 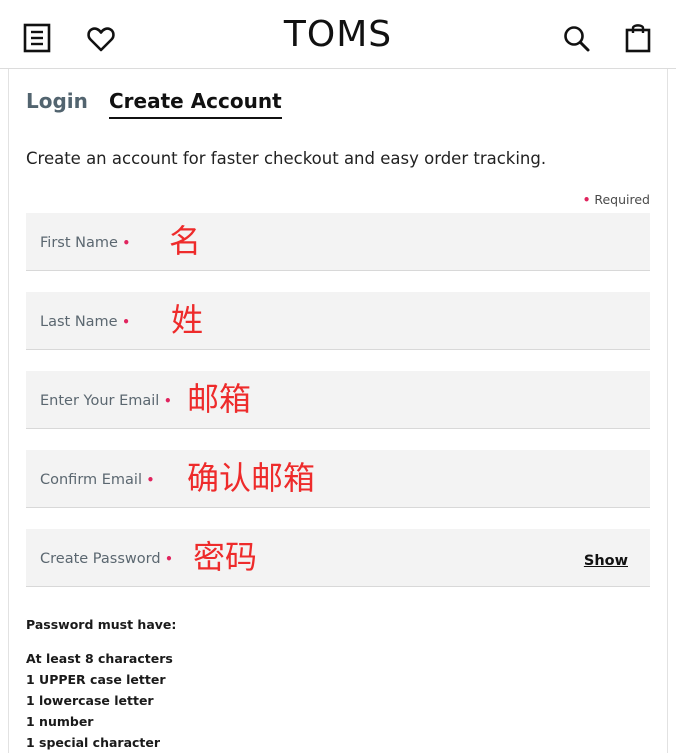 What do you see at coordinates (338, 479) in the screenshot?
I see `confirm-email-field: Confirm Email • 确认邮箱` at bounding box center [338, 479].